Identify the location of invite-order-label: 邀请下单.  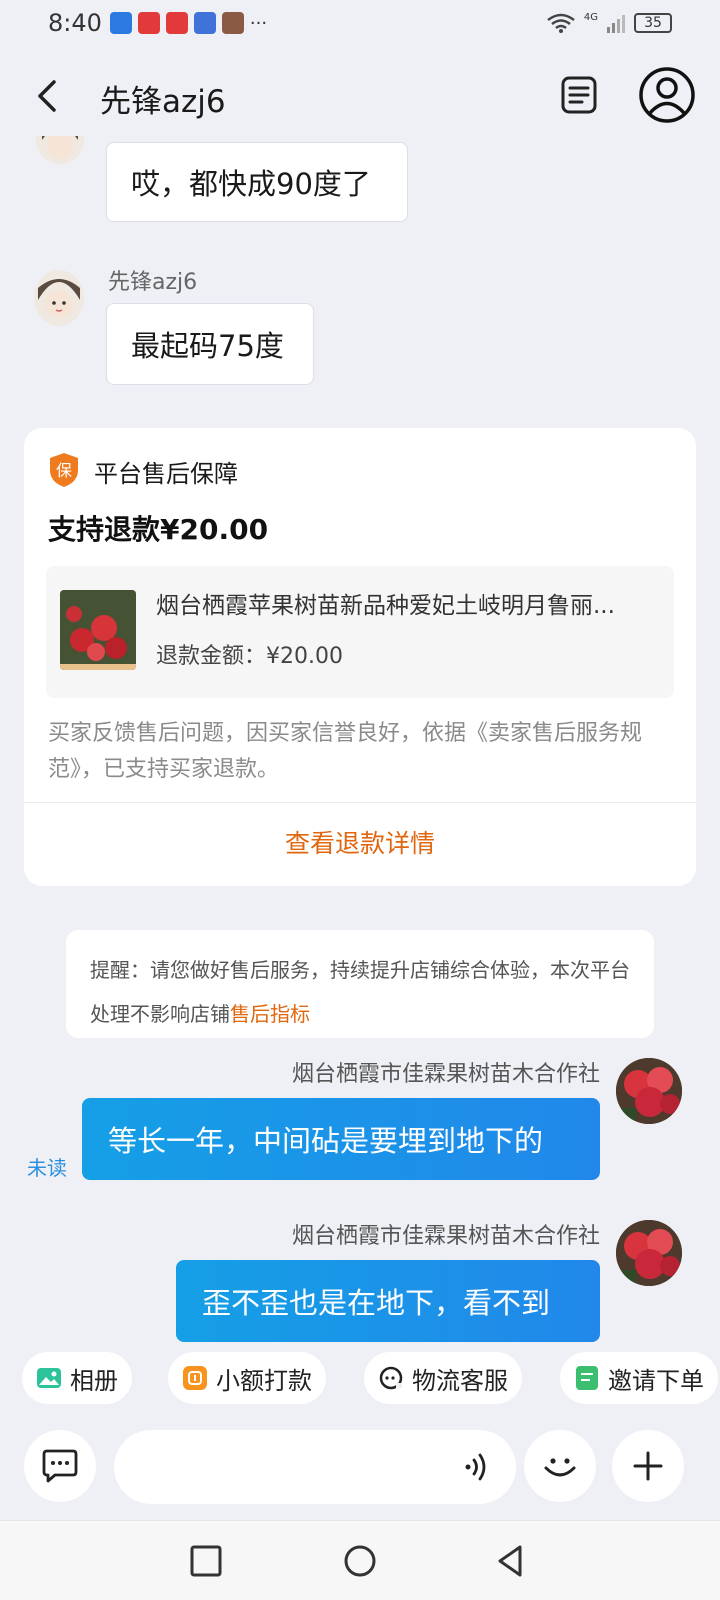
(656, 1380).